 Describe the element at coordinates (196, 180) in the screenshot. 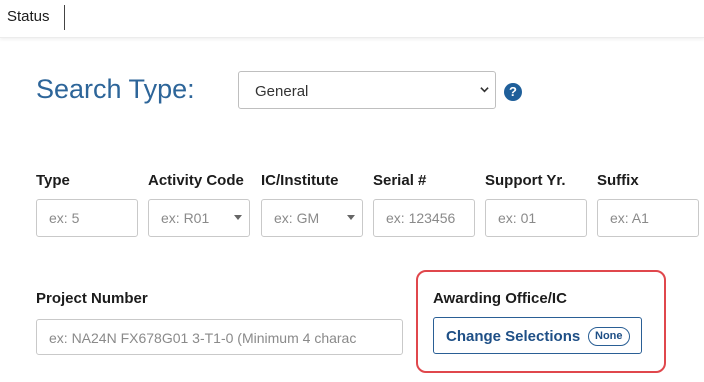

I see `activity-code-label: Activity Code` at that location.